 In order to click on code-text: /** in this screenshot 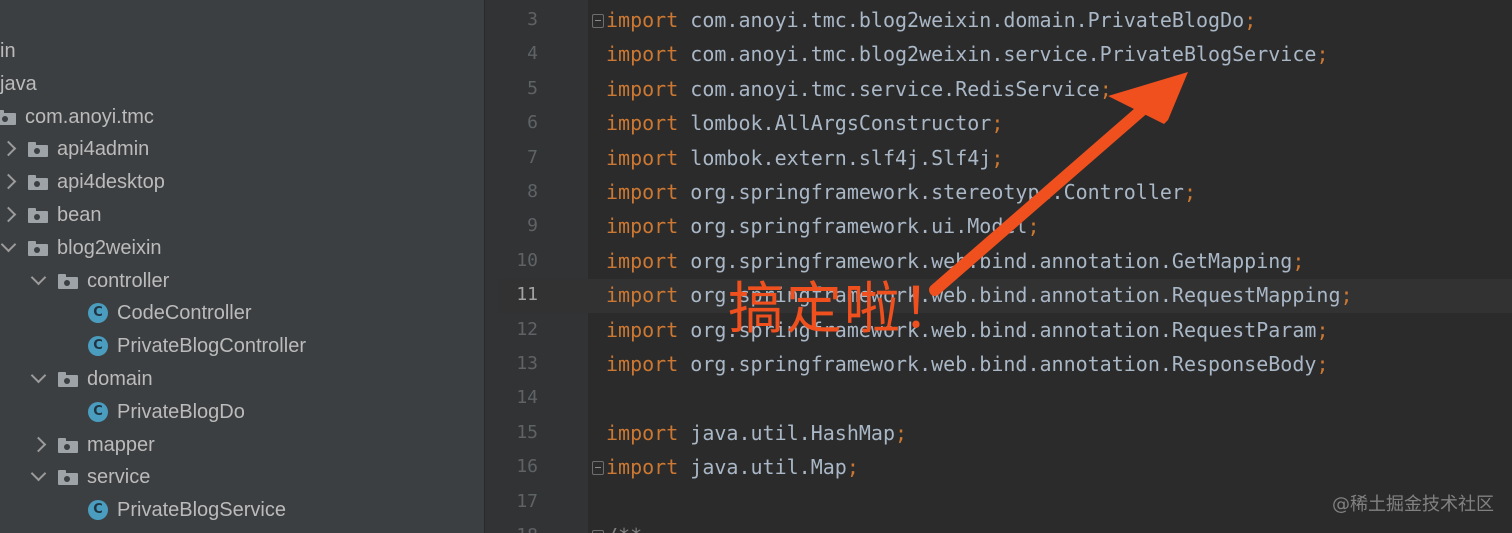, I will do `click(624, 526)`.